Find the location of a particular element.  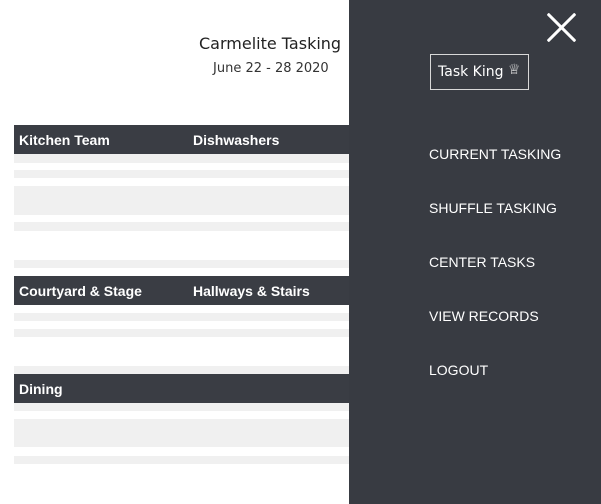

section-title-right: Hallways & Stairs is located at coordinates (251, 291).